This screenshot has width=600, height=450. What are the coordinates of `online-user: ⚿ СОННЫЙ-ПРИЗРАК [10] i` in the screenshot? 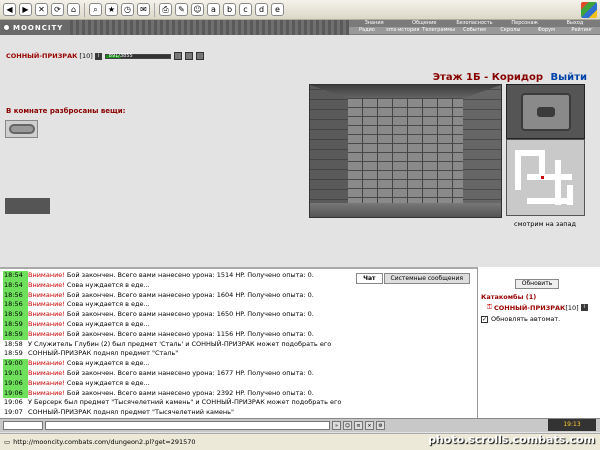 It's located at (537, 307).